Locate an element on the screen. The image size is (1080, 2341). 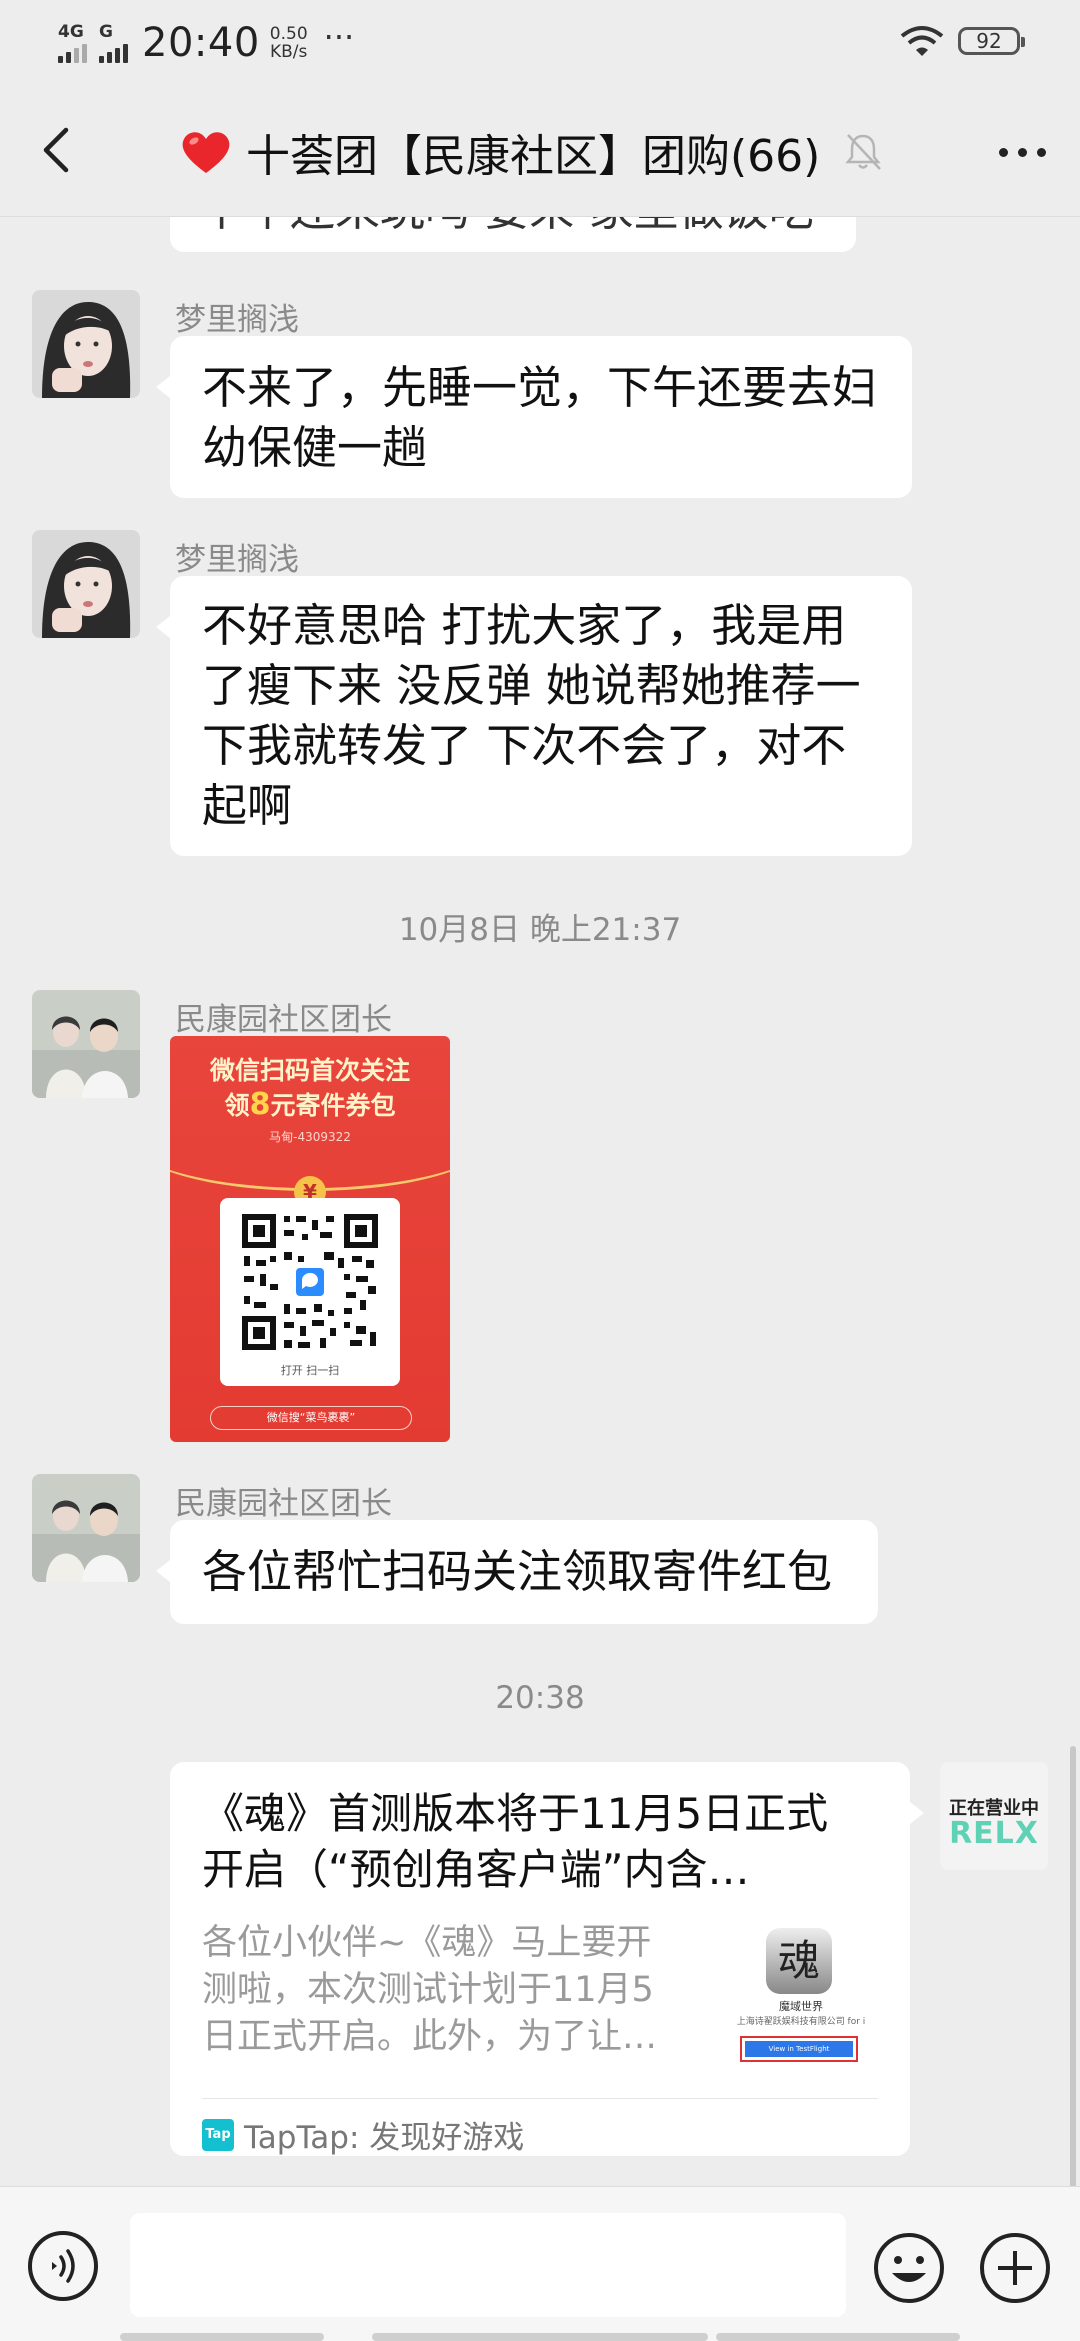
battery-icon: 92 is located at coordinates (991, 41).